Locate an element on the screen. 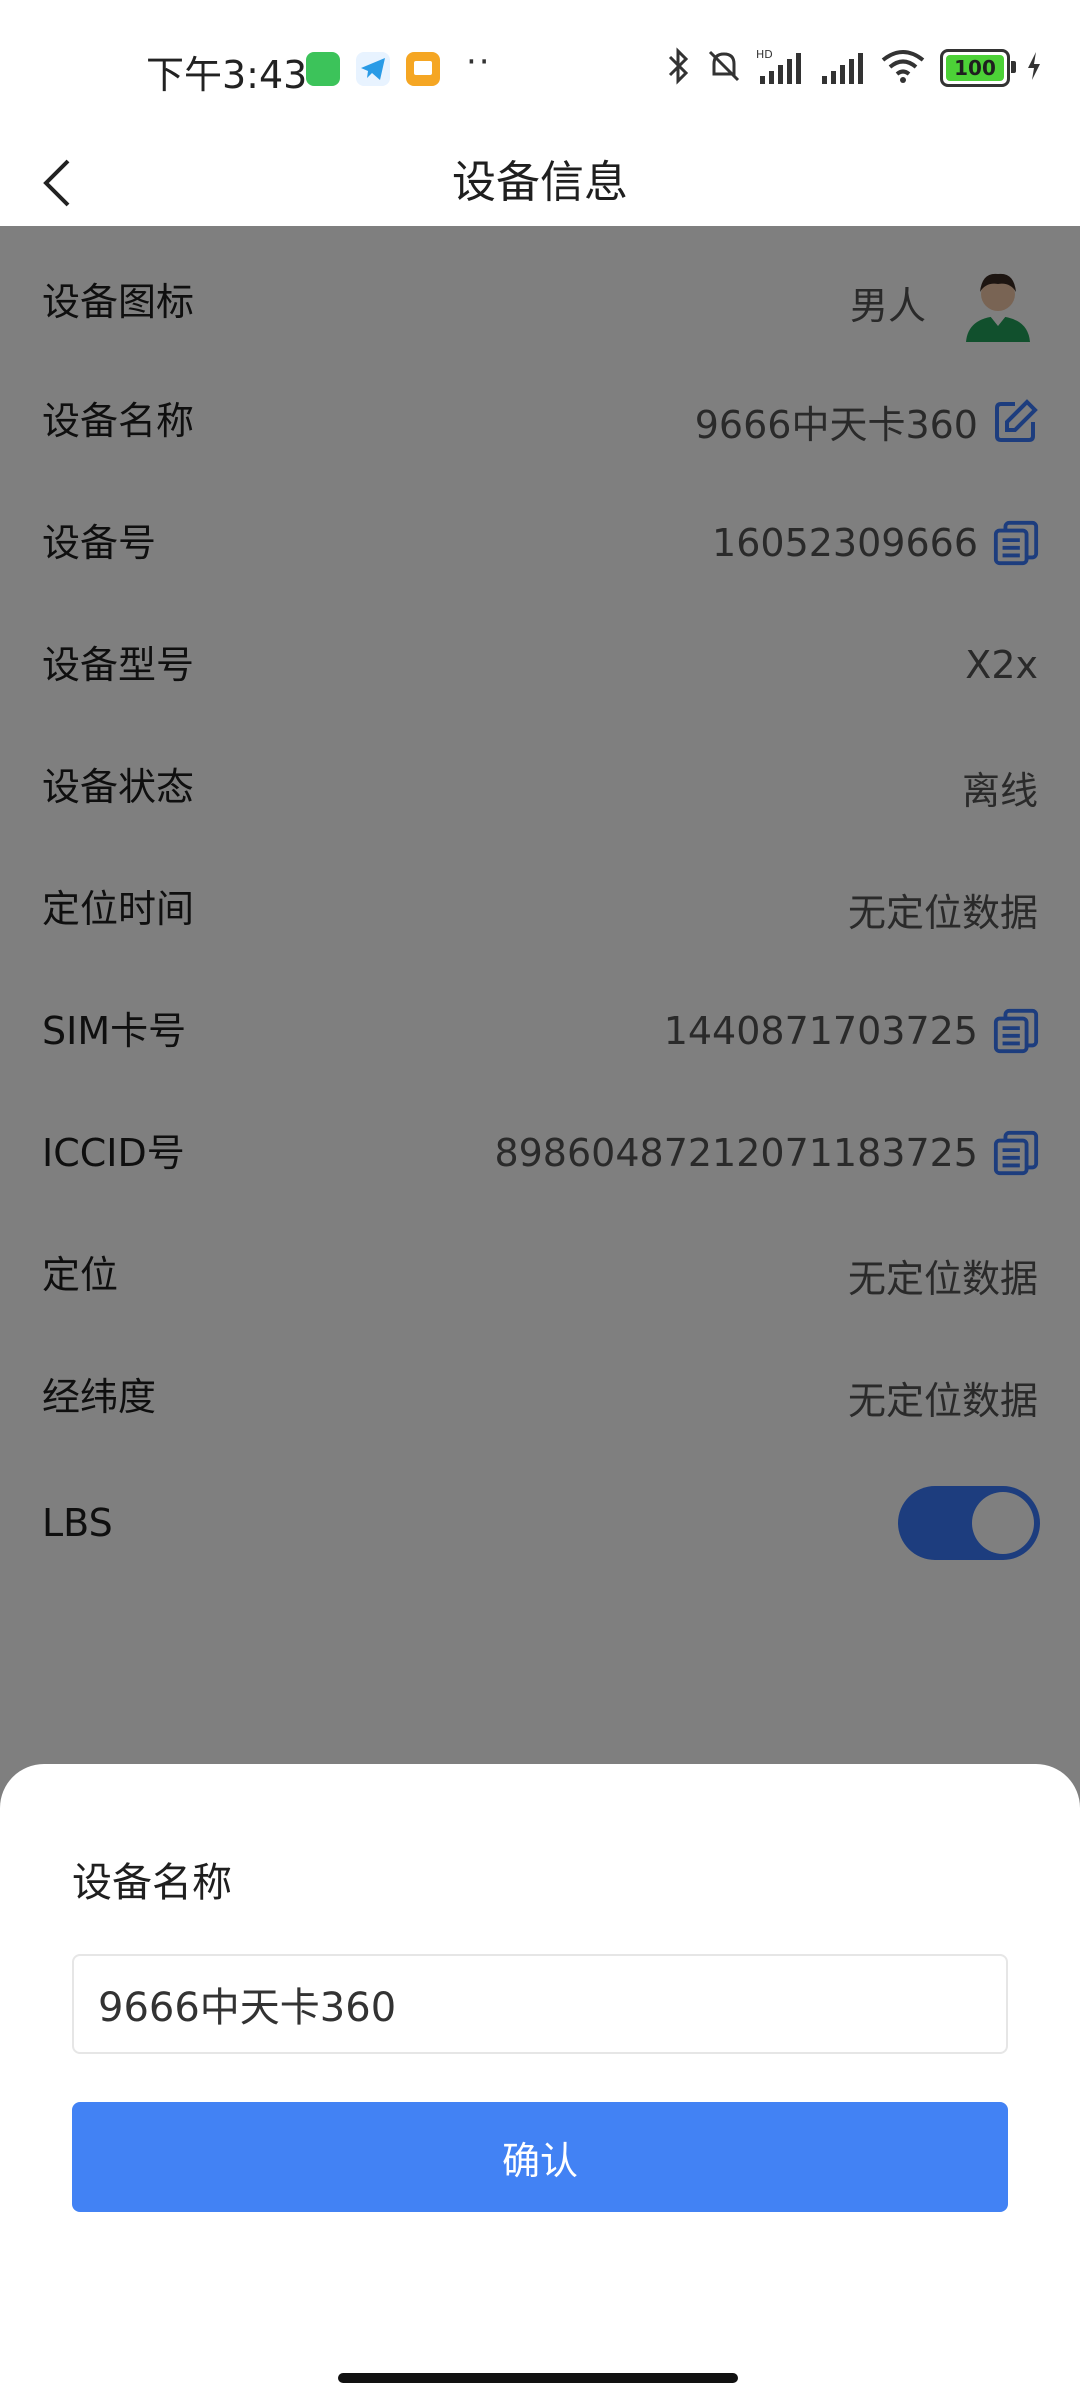  wifi-icon is located at coordinates (903, 68).